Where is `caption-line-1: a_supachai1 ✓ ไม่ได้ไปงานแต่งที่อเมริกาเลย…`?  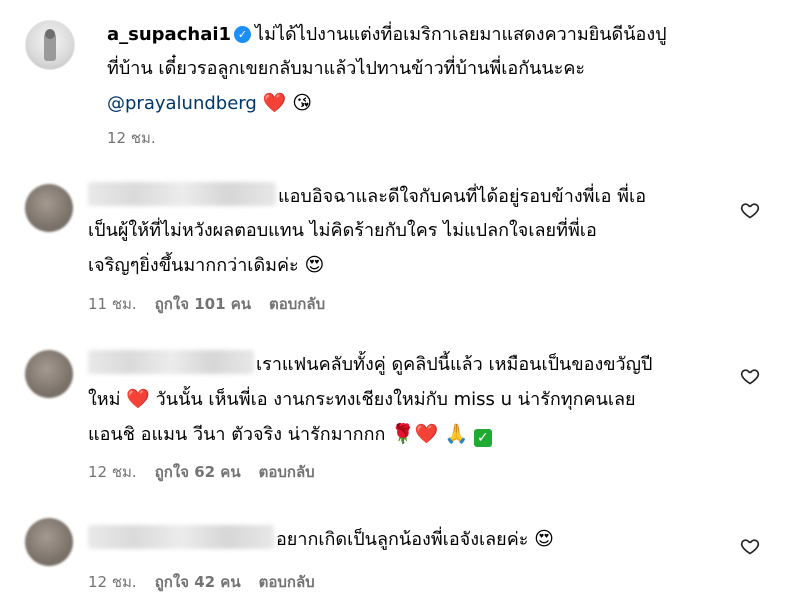 caption-line-1: a_supachai1 ✓ ไม่ได้ไปงานแต่งที่อเมริกาเลย… is located at coordinates (437, 35).